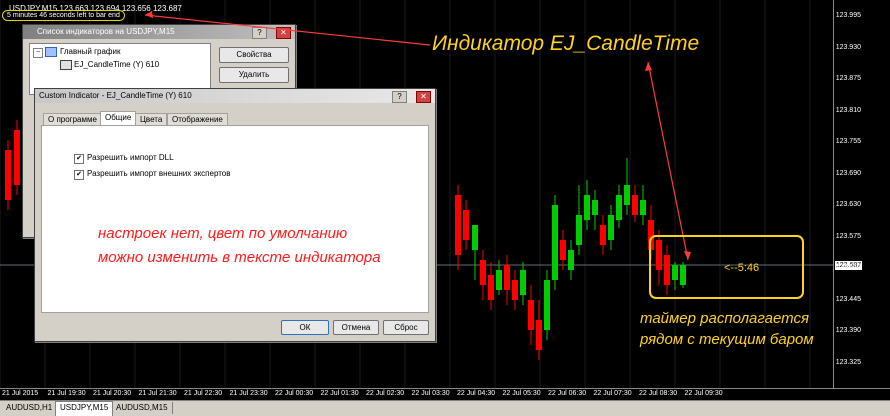 The height and width of the screenshot is (416, 890). What do you see at coordinates (724, 318) in the screenshot?
I see `annotation-timer-1: таймер располагается` at bounding box center [724, 318].